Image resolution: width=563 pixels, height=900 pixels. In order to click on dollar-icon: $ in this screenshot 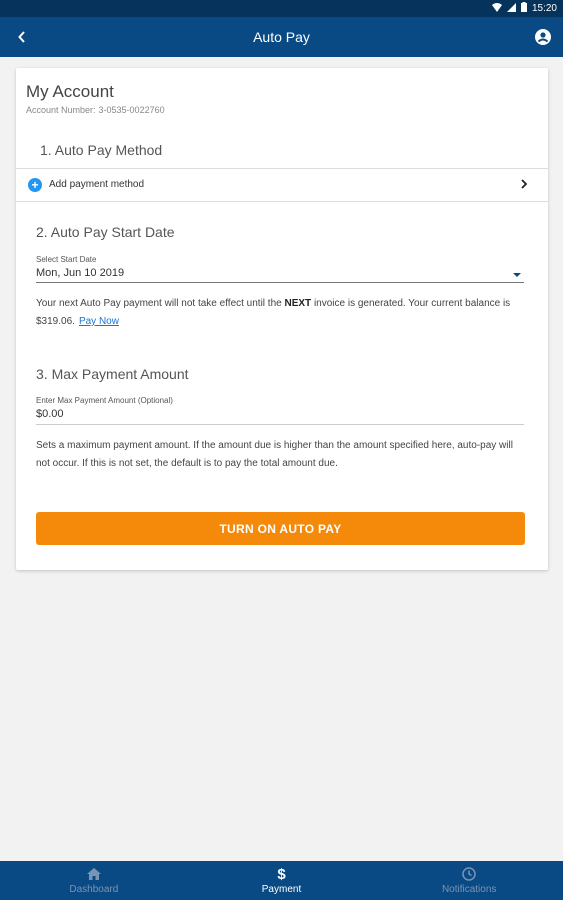, I will do `click(281, 874)`.